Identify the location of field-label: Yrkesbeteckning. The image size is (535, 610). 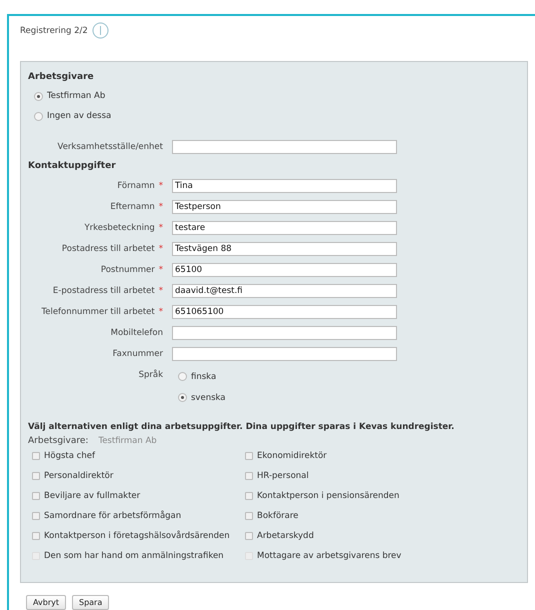
(119, 227).